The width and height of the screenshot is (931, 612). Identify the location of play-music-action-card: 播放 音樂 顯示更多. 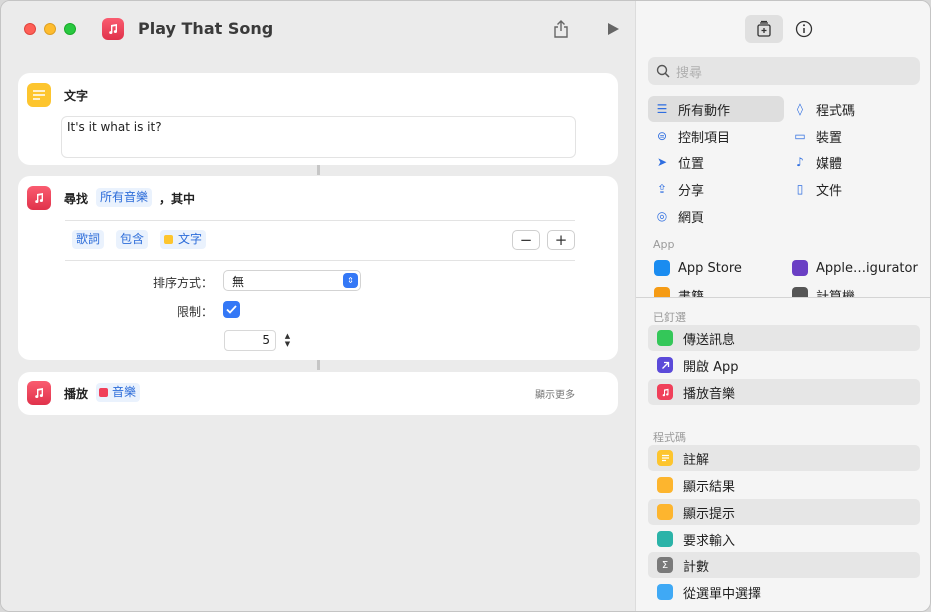
(318, 393).